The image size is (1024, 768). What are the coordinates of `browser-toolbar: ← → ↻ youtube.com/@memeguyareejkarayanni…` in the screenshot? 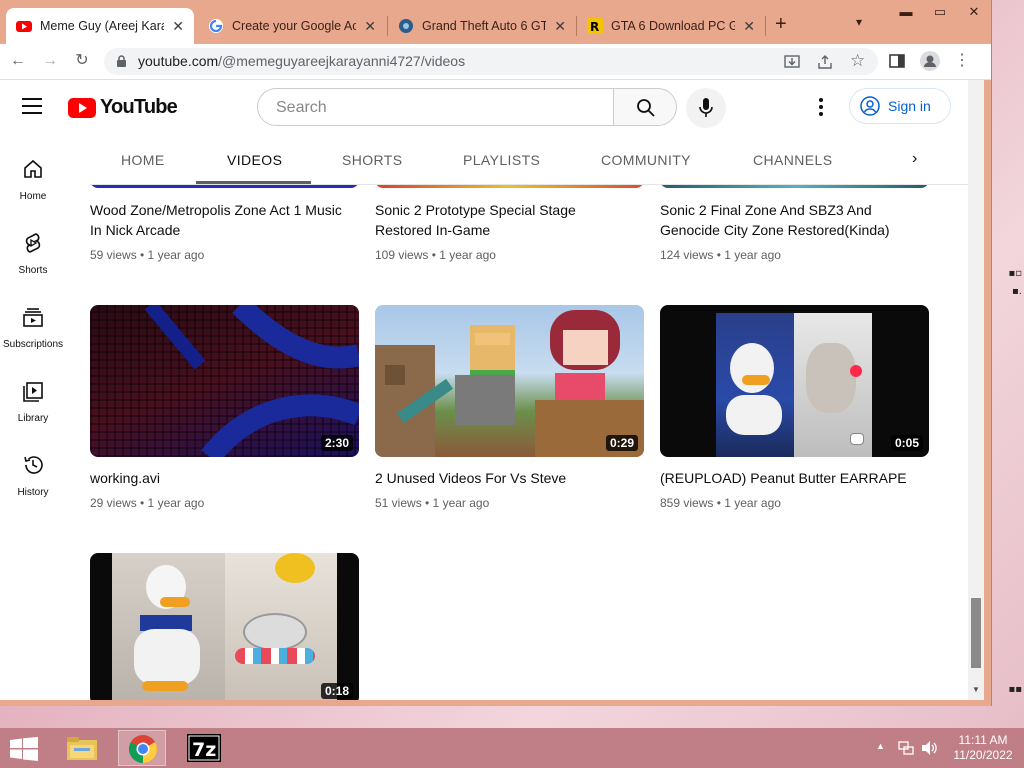 It's located at (495, 62).